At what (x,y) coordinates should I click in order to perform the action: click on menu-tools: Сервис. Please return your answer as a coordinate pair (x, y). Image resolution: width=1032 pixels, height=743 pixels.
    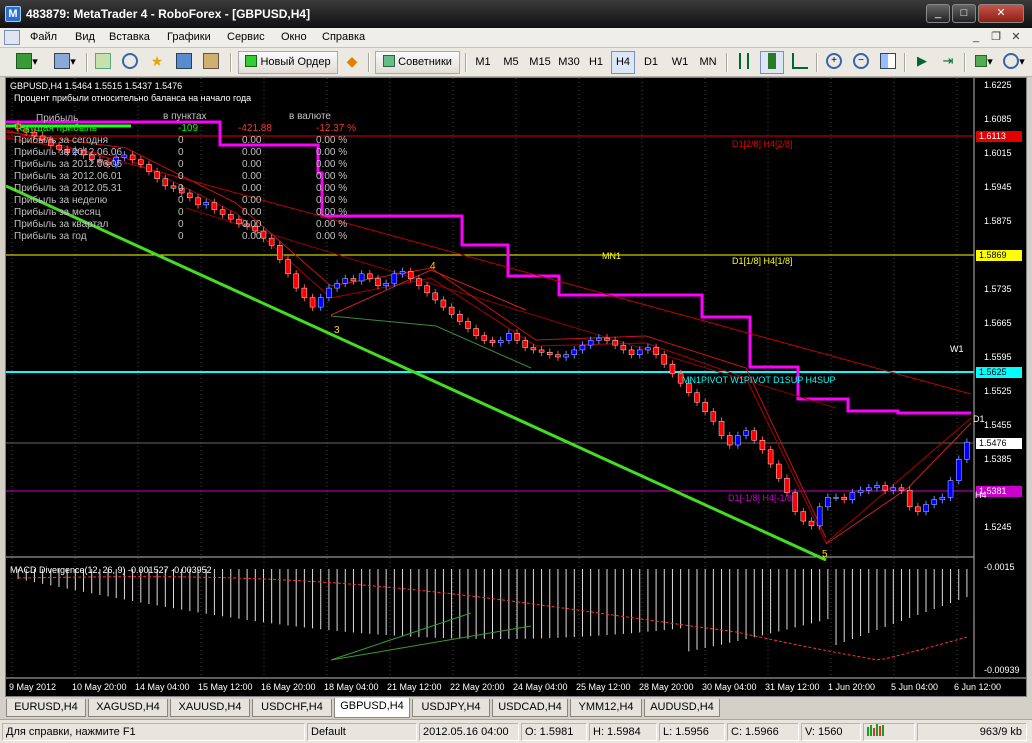
    Looking at the image, I should click on (246, 37).